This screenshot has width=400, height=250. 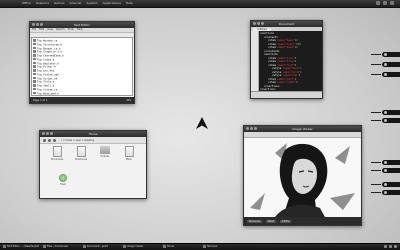 I want to click on up-icon, so click(x=54, y=140).